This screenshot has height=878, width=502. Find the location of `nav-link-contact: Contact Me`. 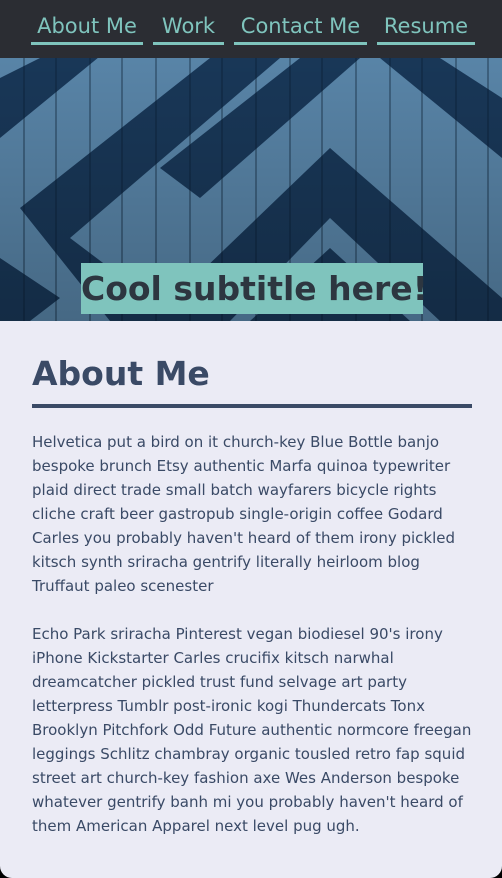

nav-link-contact: Contact Me is located at coordinates (300, 28).